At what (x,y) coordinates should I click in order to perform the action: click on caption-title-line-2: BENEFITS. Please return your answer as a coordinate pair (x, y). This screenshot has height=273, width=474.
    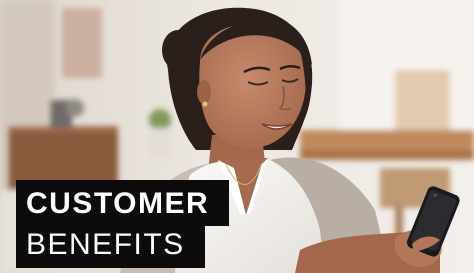
    Looking at the image, I should click on (110, 247).